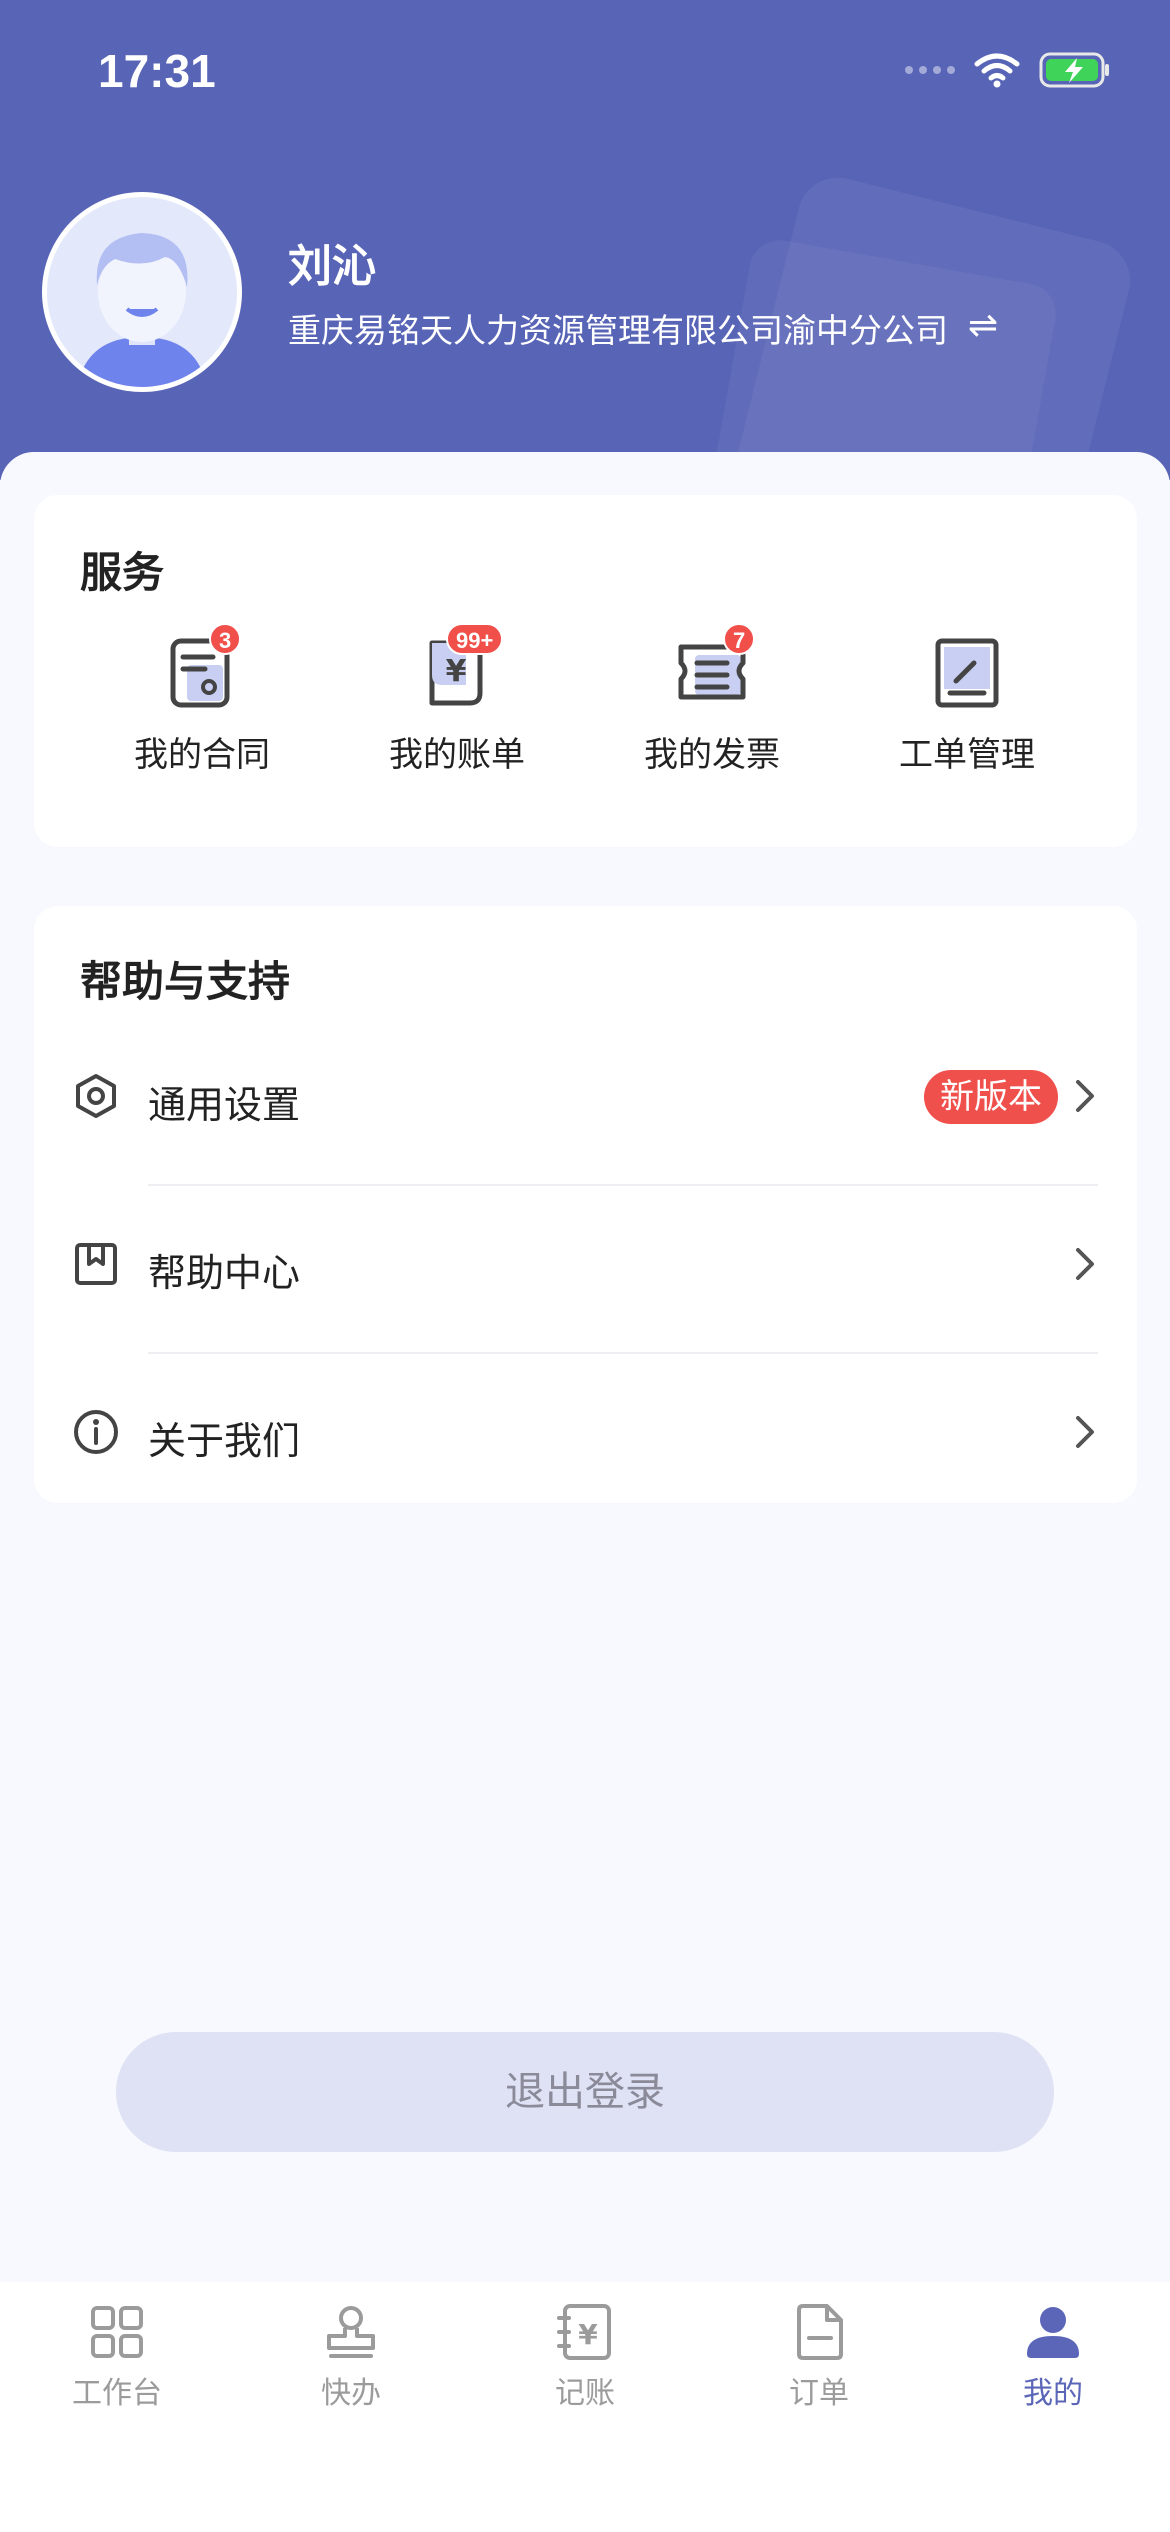  I want to click on status-icons, so click(1008, 70).